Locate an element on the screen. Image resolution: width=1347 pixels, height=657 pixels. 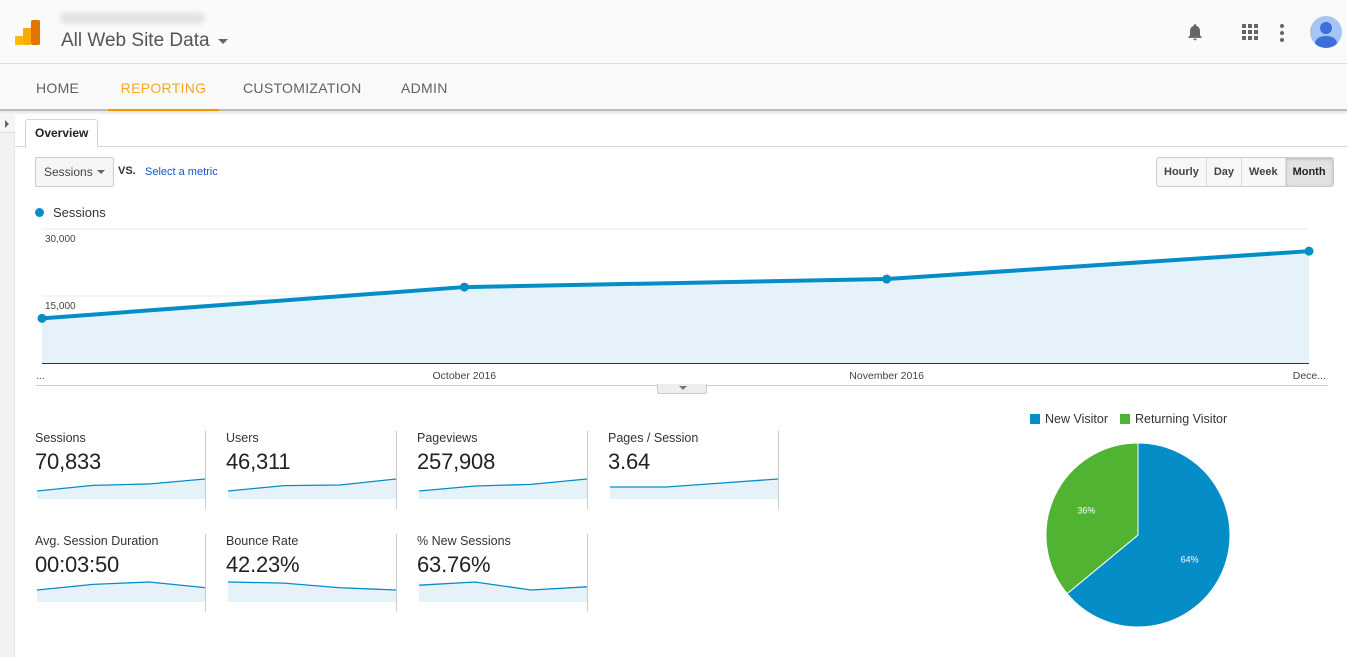
x-tick-label: November 2016 is located at coordinates (886, 376).